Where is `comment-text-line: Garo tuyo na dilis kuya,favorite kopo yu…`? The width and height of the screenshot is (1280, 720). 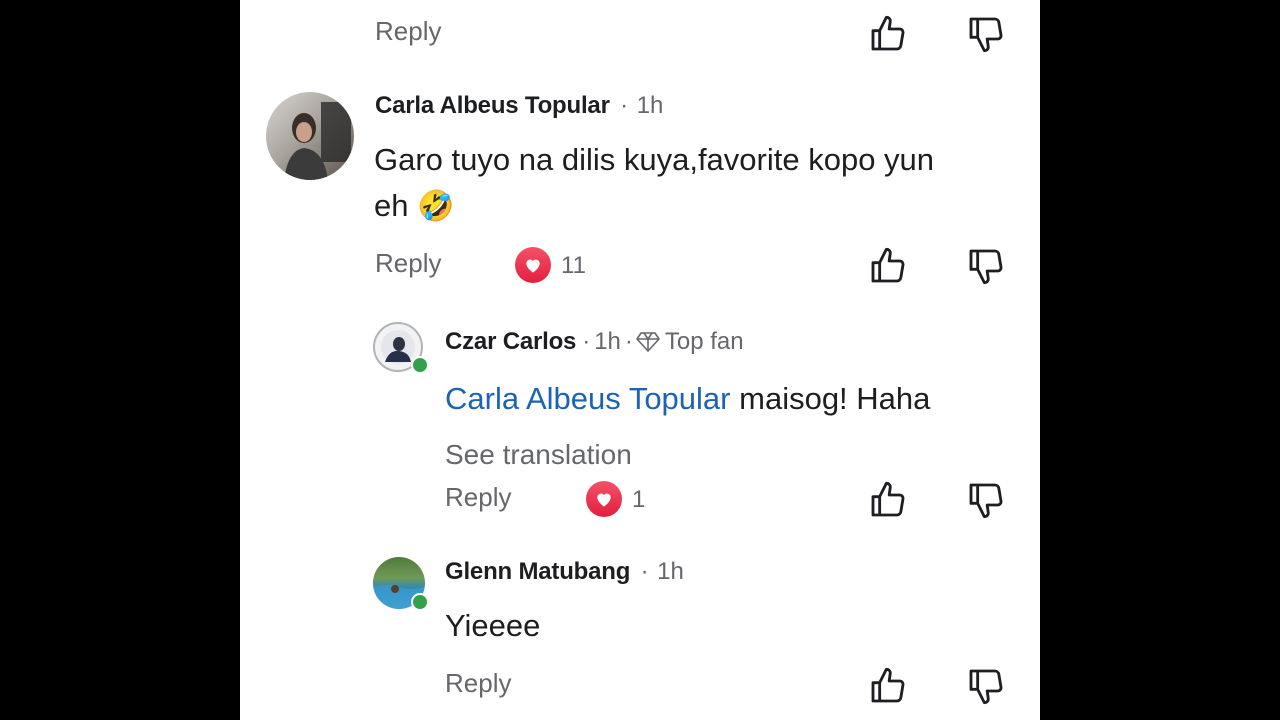
comment-text-line: Garo tuyo na dilis kuya,favorite kopo yu… is located at coordinates (654, 159).